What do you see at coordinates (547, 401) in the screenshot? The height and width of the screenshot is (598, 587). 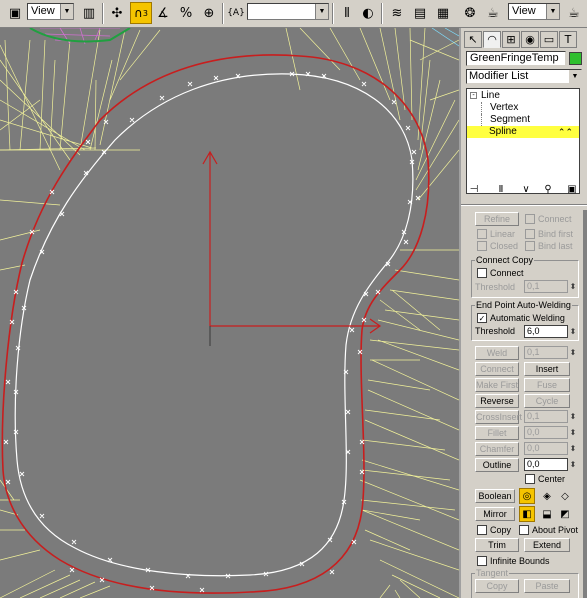 I see `cycle-button: Cycle` at bounding box center [547, 401].